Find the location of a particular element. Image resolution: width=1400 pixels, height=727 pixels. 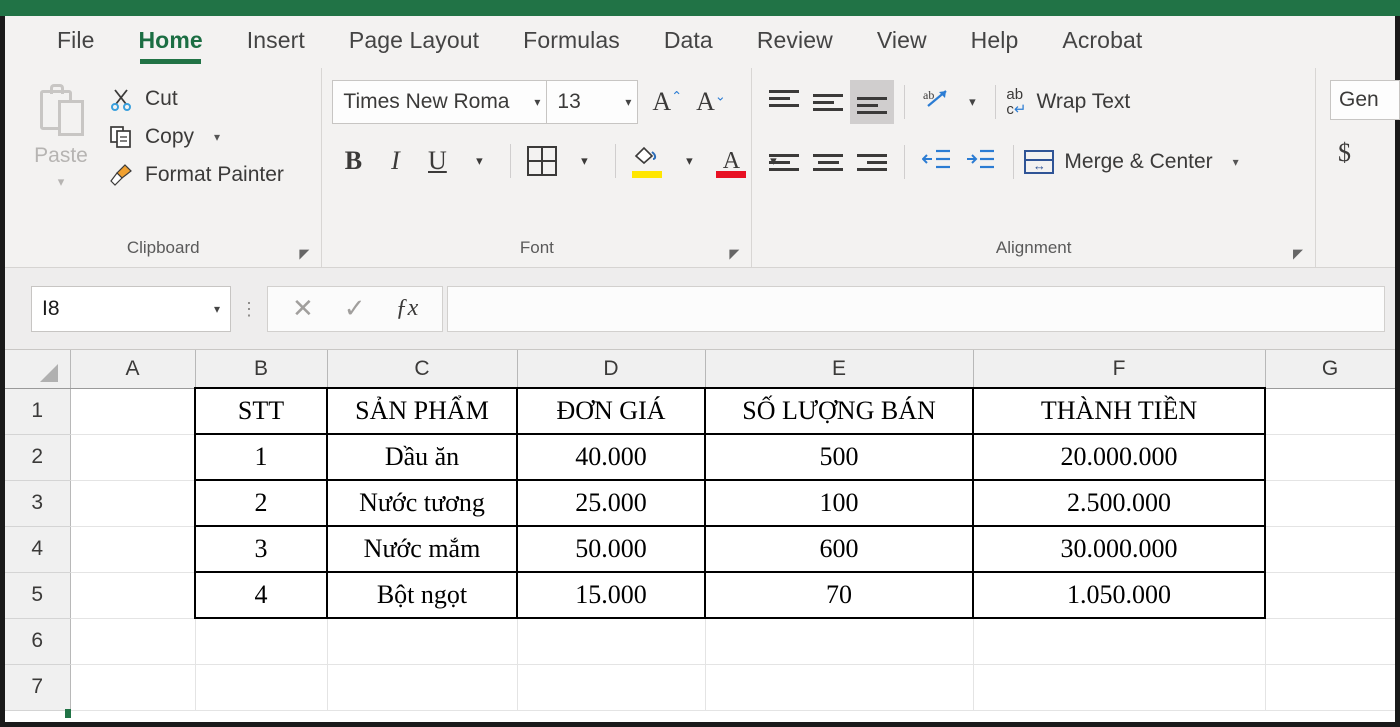

cell-A5 is located at coordinates (133, 595).